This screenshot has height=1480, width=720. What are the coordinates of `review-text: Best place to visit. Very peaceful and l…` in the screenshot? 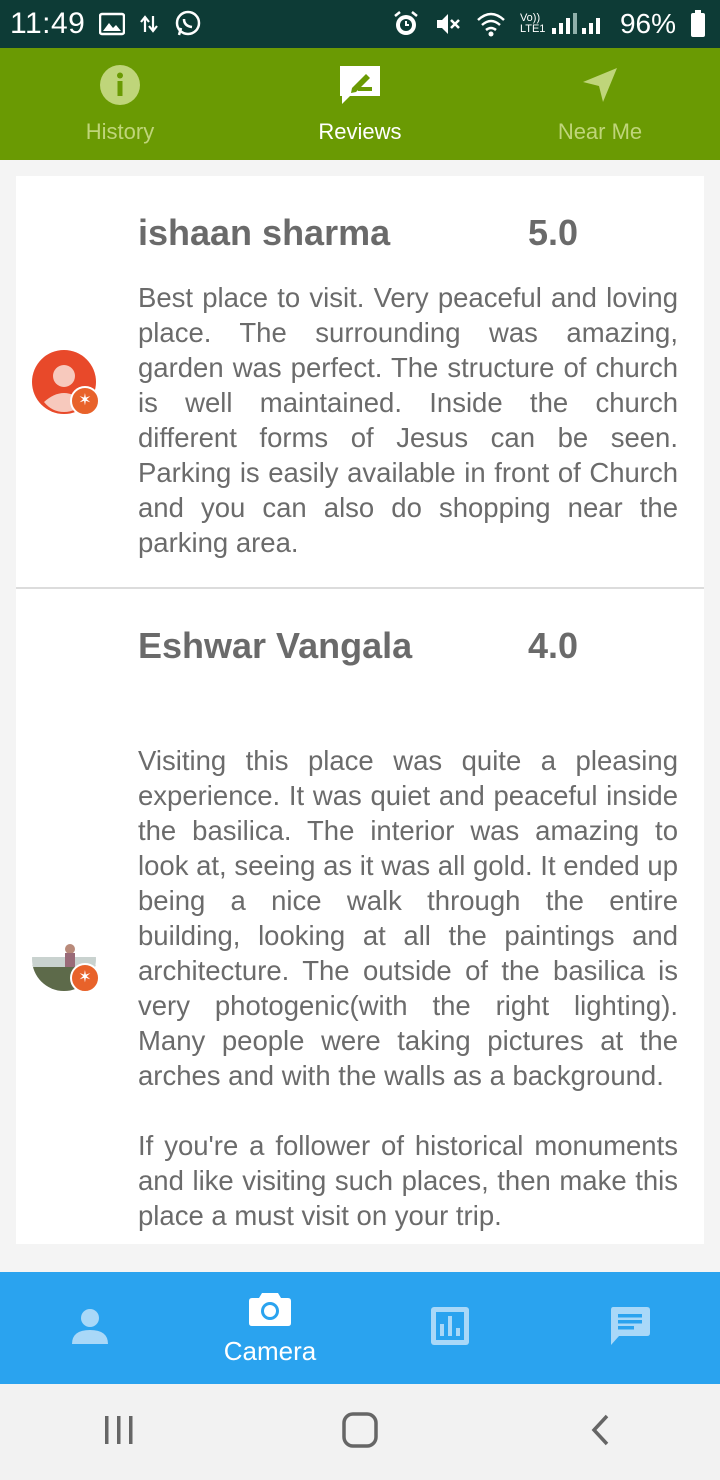 It's located at (408, 420).